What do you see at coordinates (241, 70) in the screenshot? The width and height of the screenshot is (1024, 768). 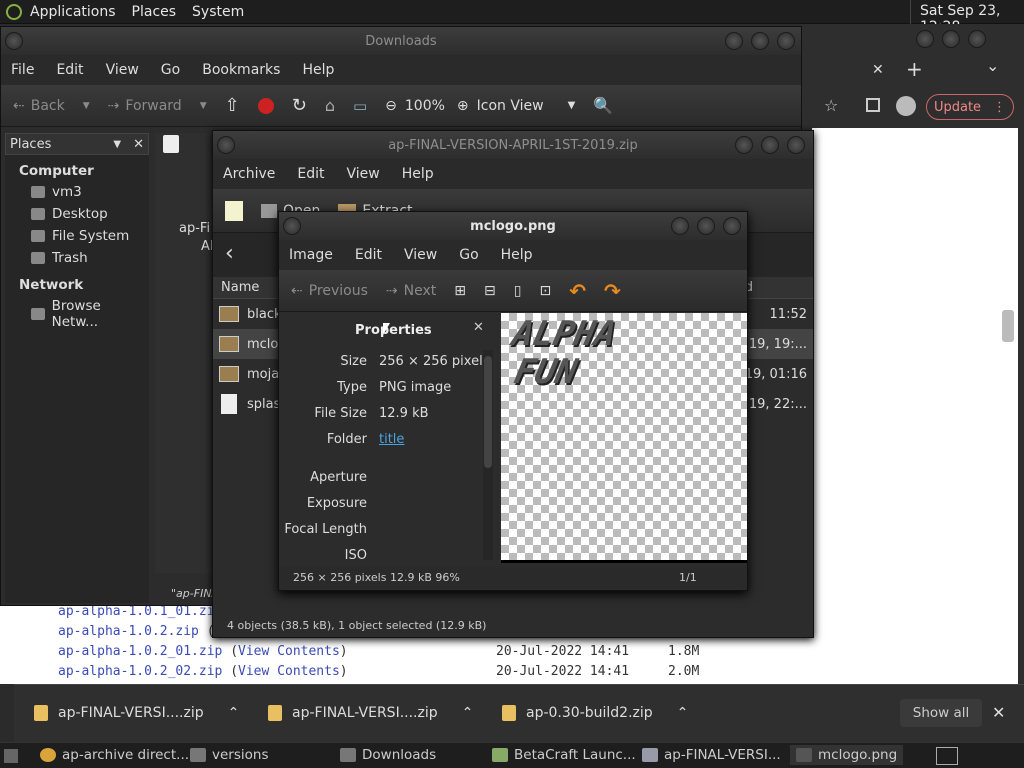 I see `menu-bookmarks: Bookmarks` at bounding box center [241, 70].